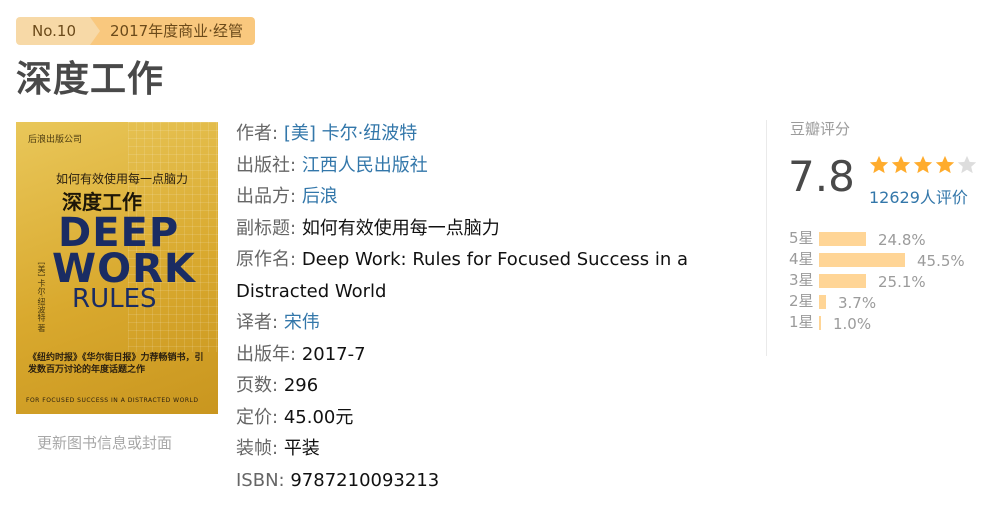 This screenshot has height=518, width=1005. I want to click on author-link: [美] 卡尔·纽波特, so click(351, 133).